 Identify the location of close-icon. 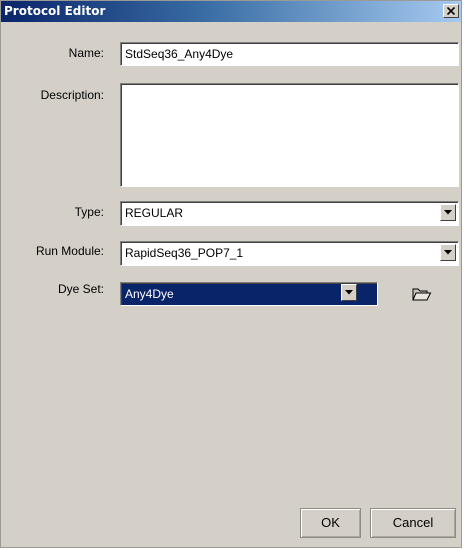
(451, 11).